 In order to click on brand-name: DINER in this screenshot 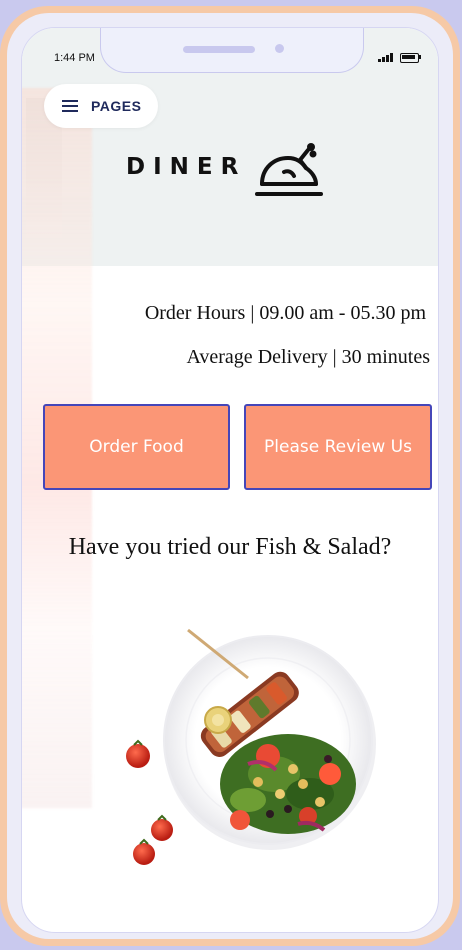, I will do `click(186, 167)`.